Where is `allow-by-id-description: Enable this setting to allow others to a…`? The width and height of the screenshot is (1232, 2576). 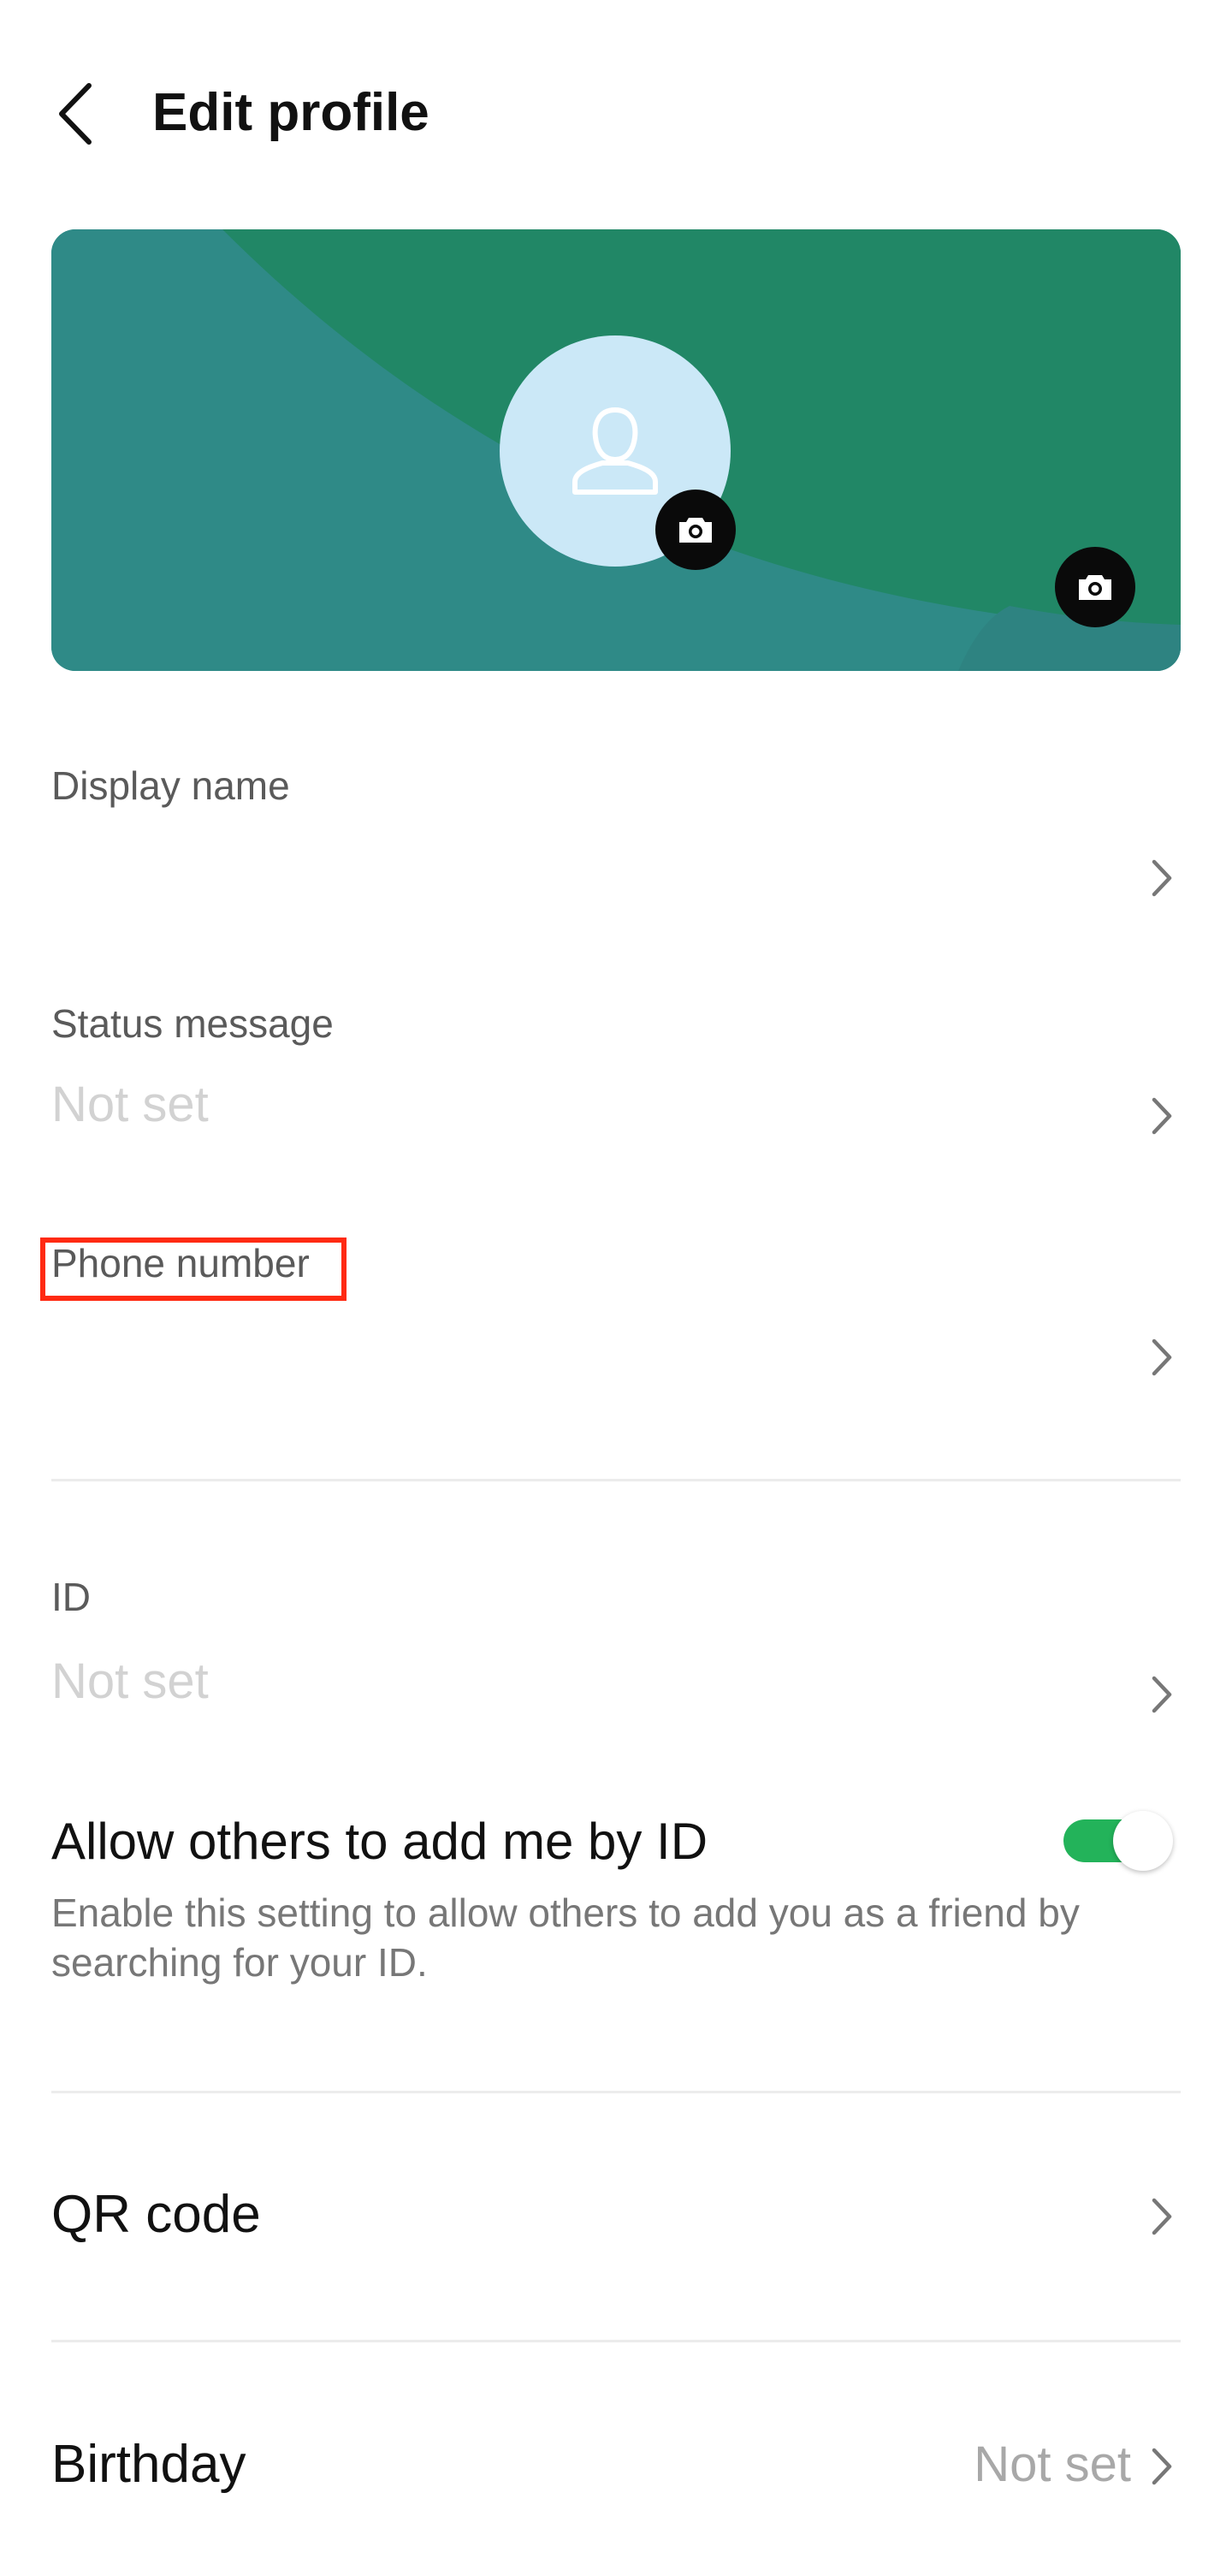 allow-by-id-description: Enable this setting to allow others to a… is located at coordinates (565, 1937).